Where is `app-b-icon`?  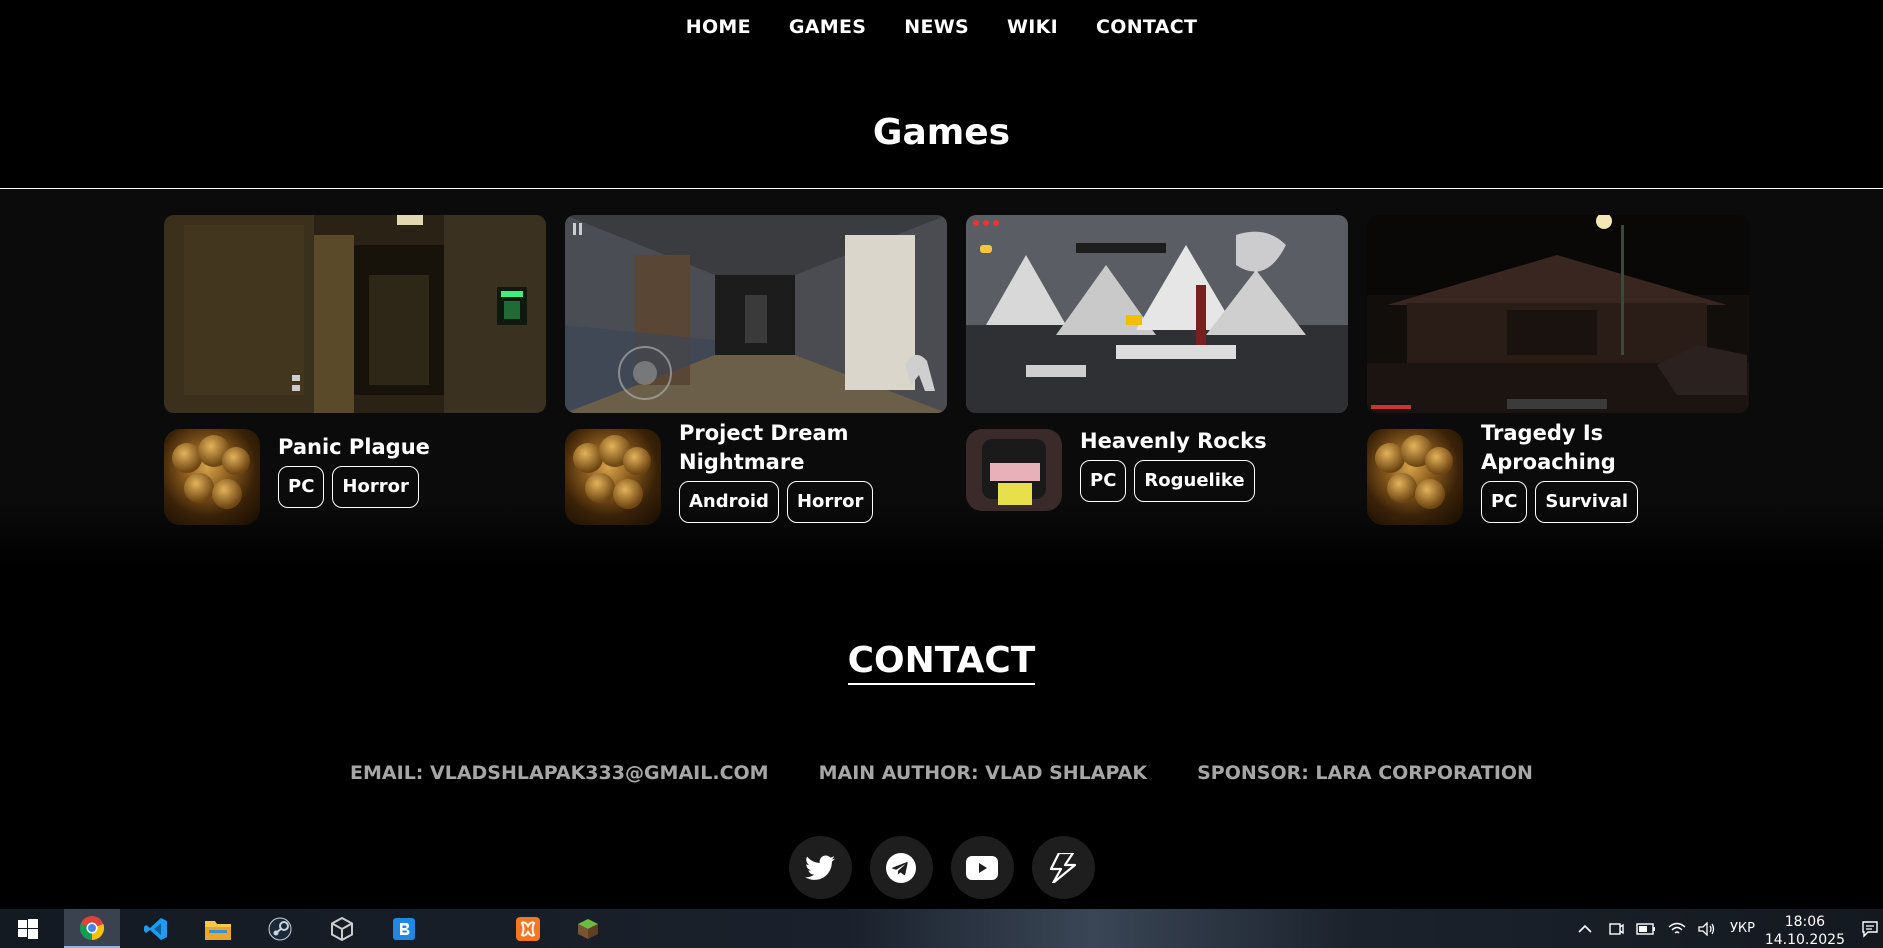 app-b-icon is located at coordinates (404, 928).